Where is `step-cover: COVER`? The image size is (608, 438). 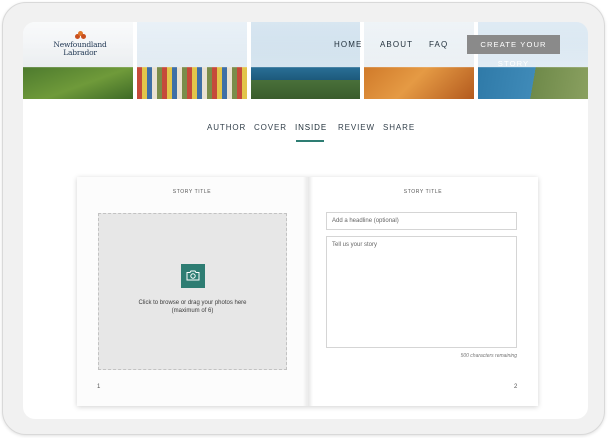 step-cover: COVER is located at coordinates (270, 128).